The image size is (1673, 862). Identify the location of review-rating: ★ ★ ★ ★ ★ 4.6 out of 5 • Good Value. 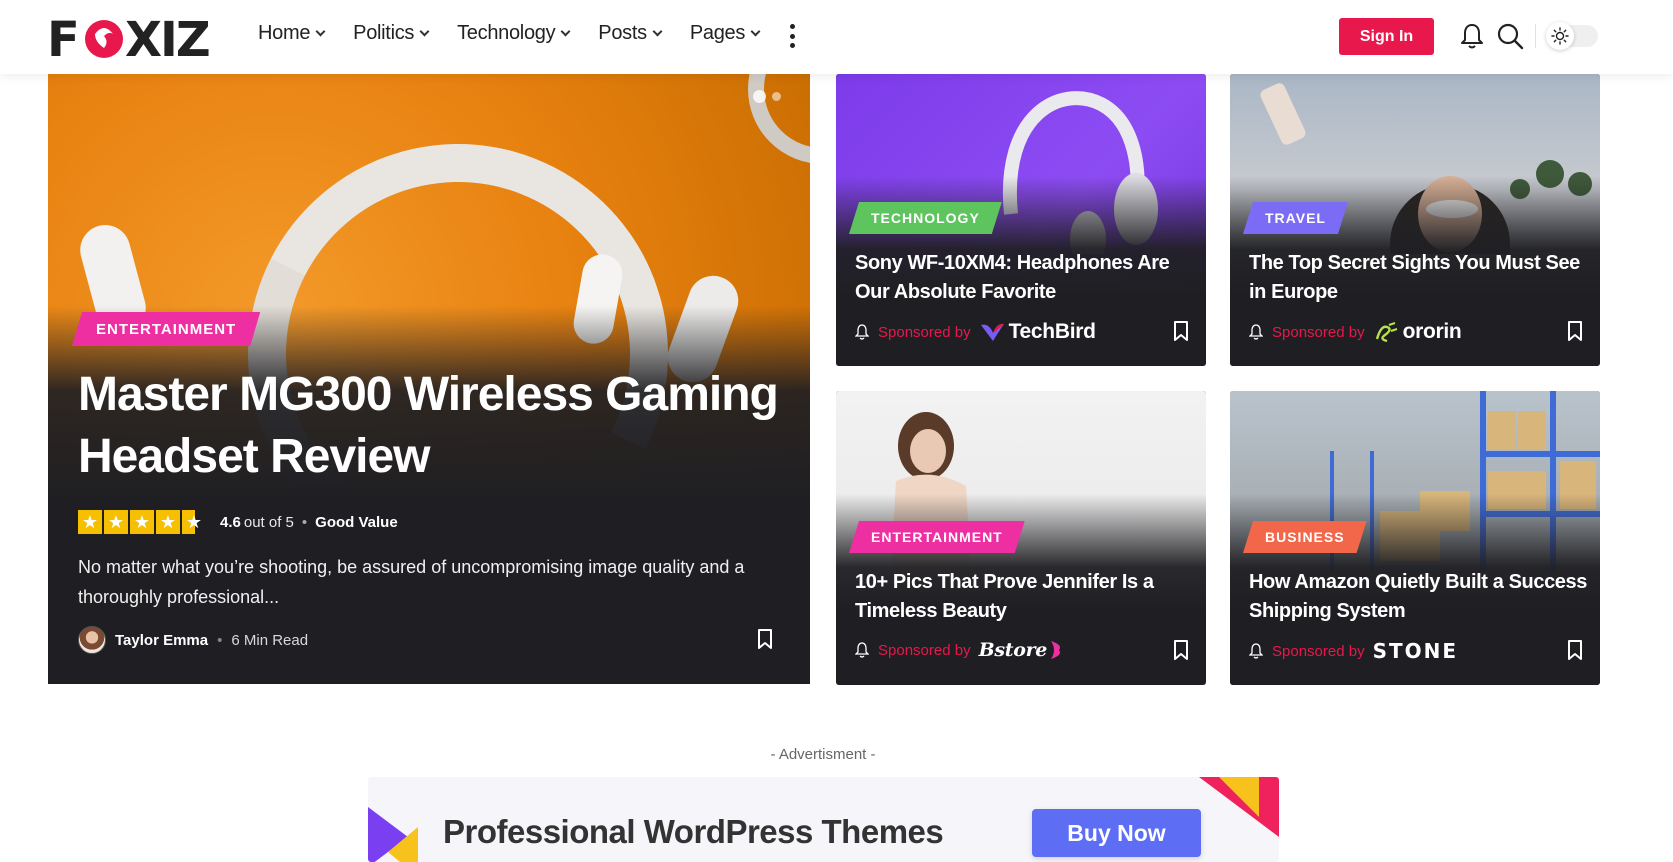
(238, 522).